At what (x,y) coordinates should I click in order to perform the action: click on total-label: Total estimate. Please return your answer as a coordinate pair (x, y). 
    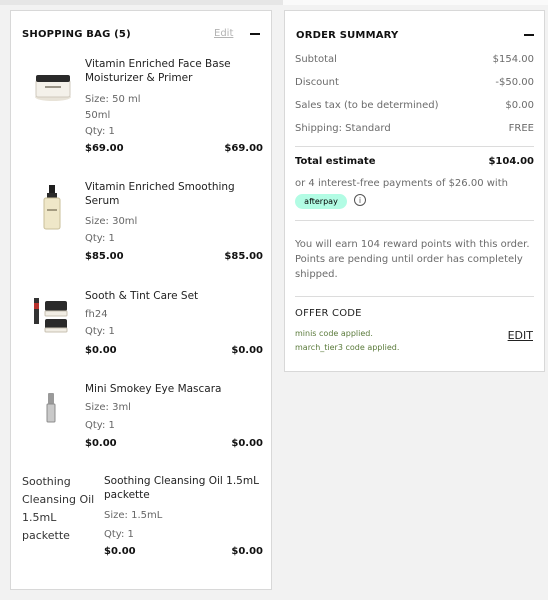
    Looking at the image, I should click on (335, 161).